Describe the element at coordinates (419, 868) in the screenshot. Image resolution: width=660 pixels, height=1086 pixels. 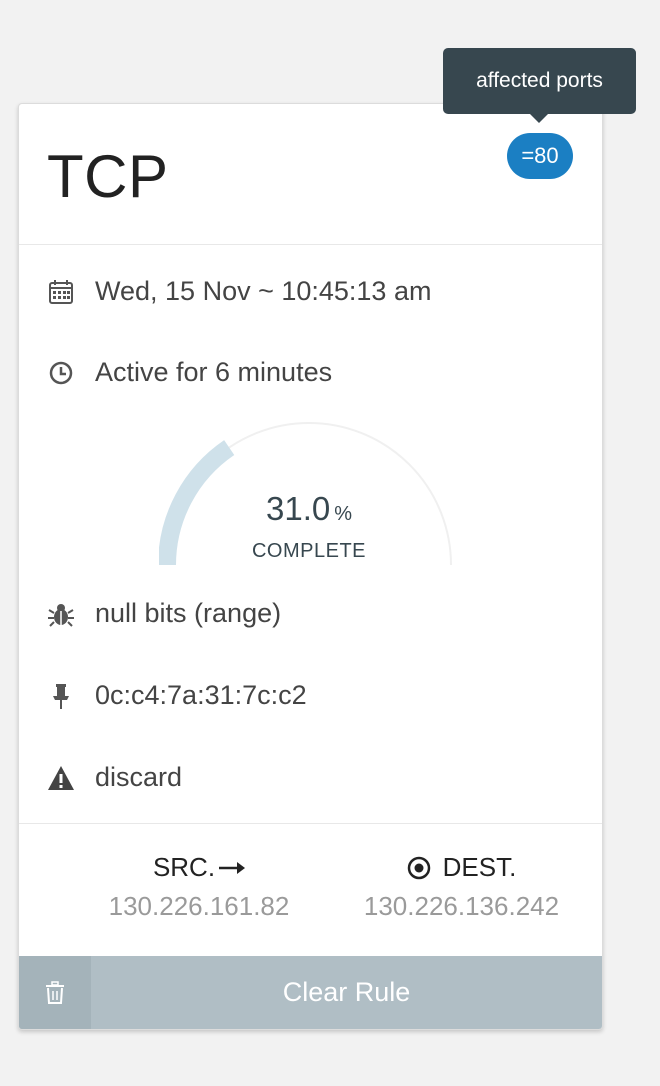
I see `target-icon` at that location.